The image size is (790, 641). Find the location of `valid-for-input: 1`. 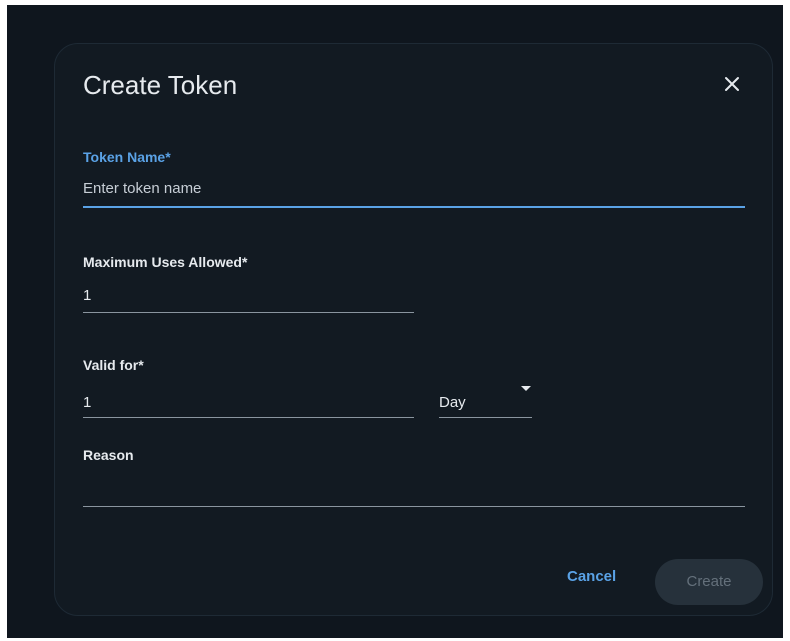

valid-for-input: 1 is located at coordinates (87, 402).